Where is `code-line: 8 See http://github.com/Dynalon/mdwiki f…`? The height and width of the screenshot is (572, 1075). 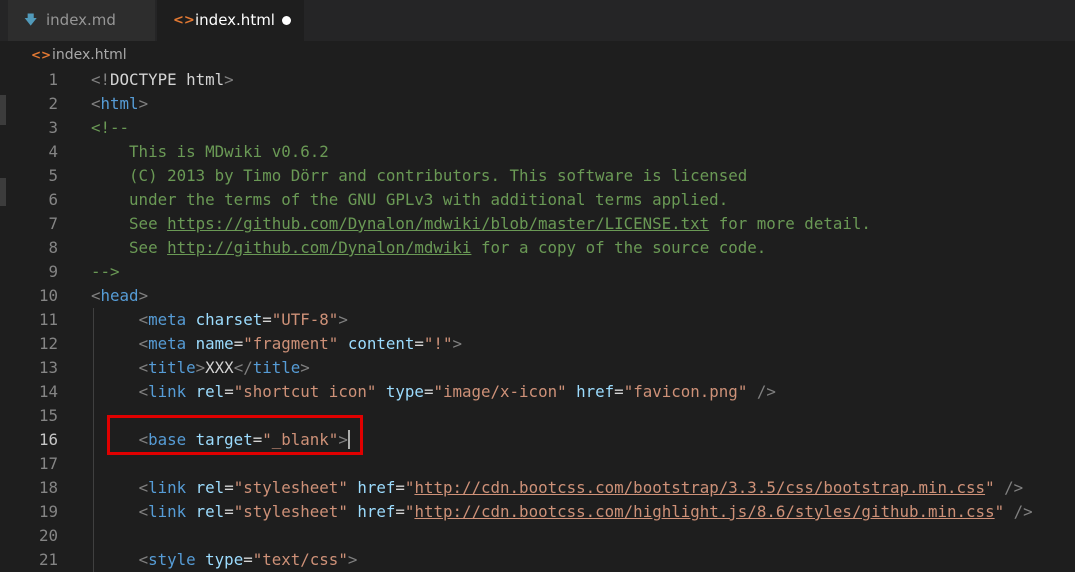 code-line: 8 See http://github.com/Dynalon/mdwiki f… is located at coordinates (537, 248).